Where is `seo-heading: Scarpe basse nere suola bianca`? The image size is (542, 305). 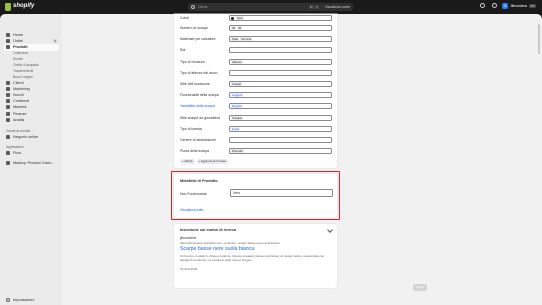 seo-heading: Scarpe basse nere suola bianca is located at coordinates (217, 249).